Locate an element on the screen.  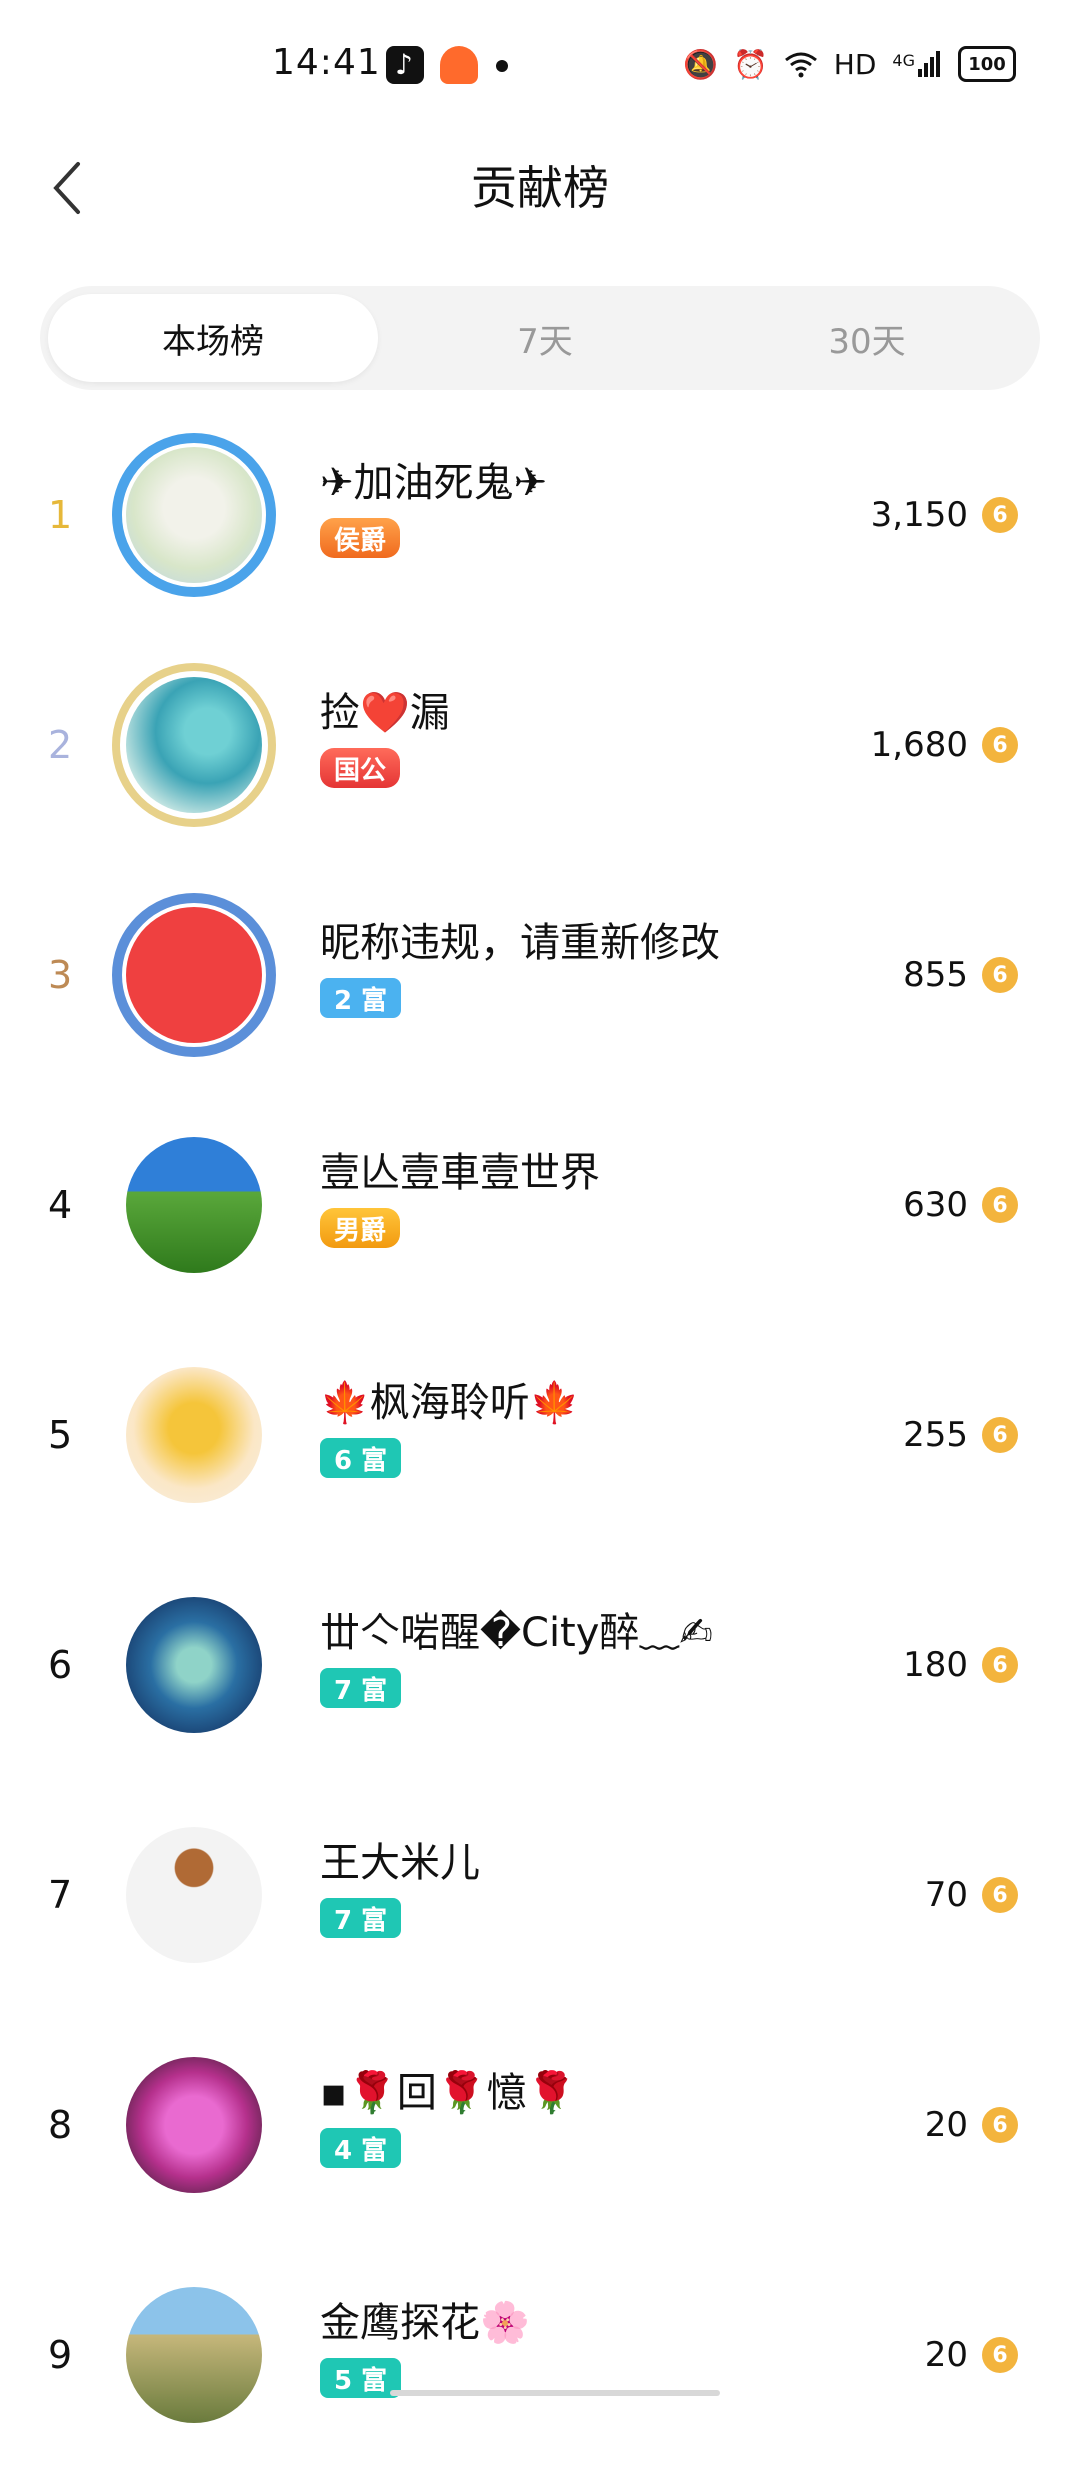
contribution-score: 180 is located at coordinates (935, 1665).